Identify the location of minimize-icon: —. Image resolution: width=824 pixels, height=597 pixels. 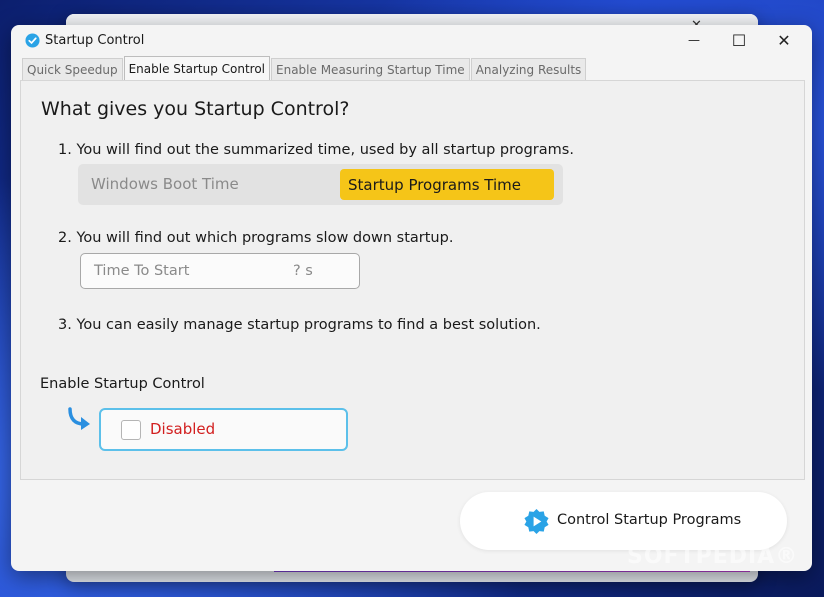
(694, 40).